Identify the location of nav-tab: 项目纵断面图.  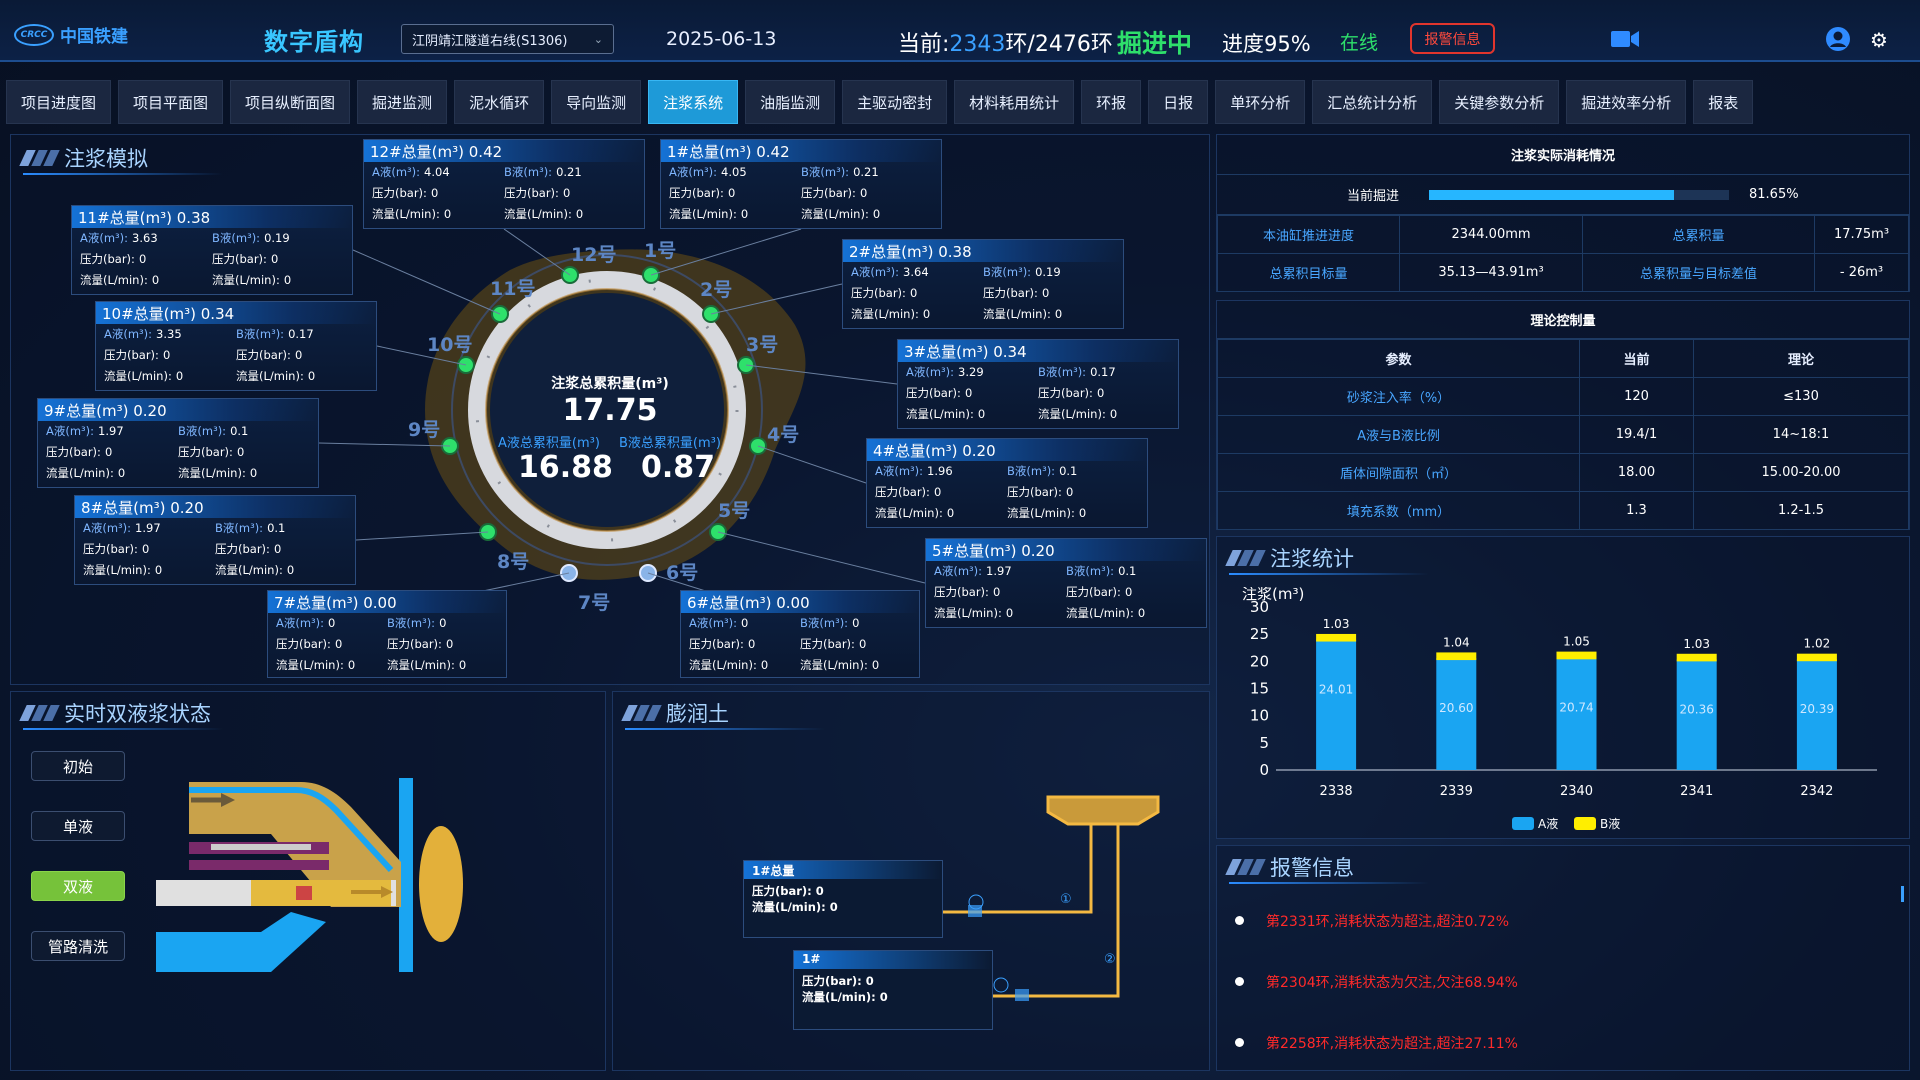
(290, 102).